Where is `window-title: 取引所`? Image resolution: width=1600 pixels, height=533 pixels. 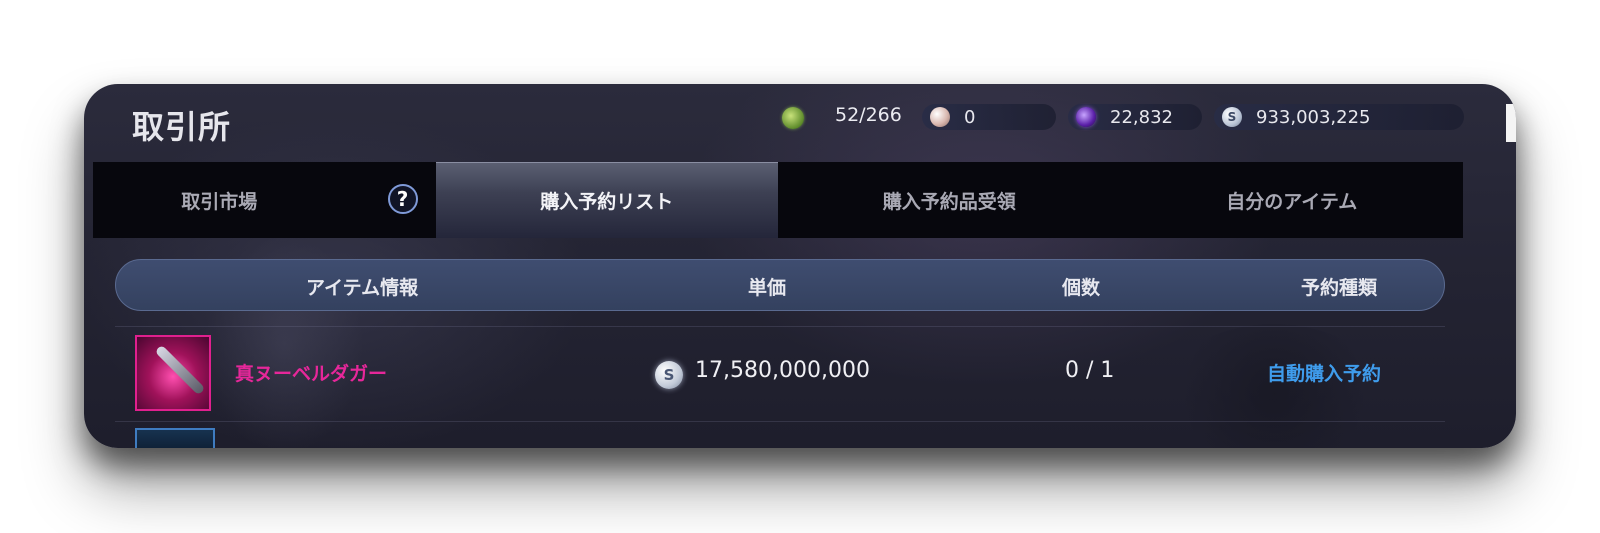 window-title: 取引所 is located at coordinates (182, 127).